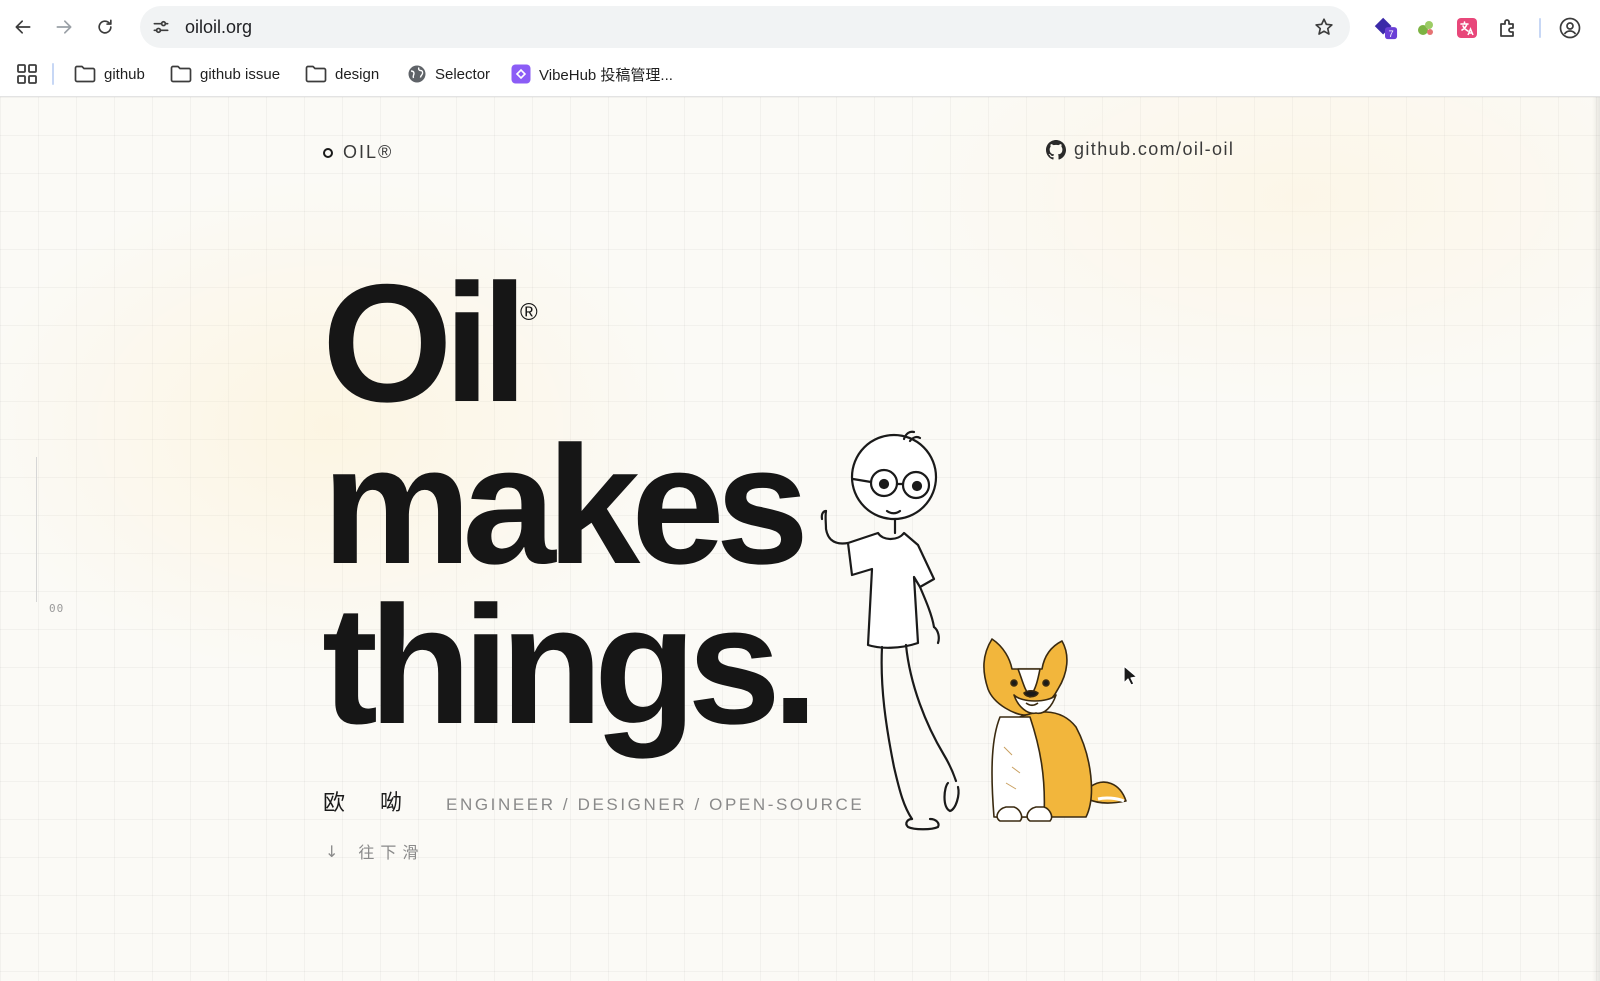 The height and width of the screenshot is (981, 1600). I want to click on registered-mark: ®, so click(529, 312).